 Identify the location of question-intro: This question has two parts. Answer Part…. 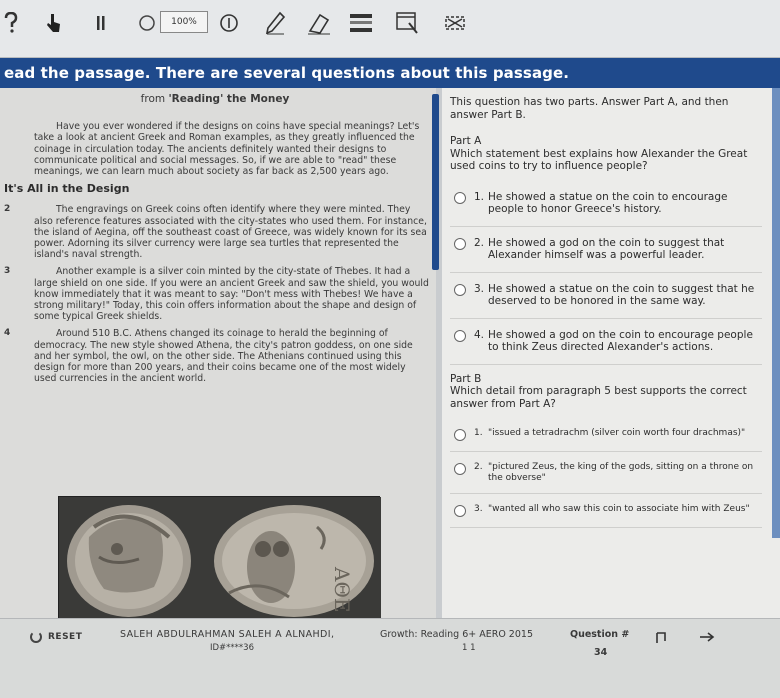
(589, 108).